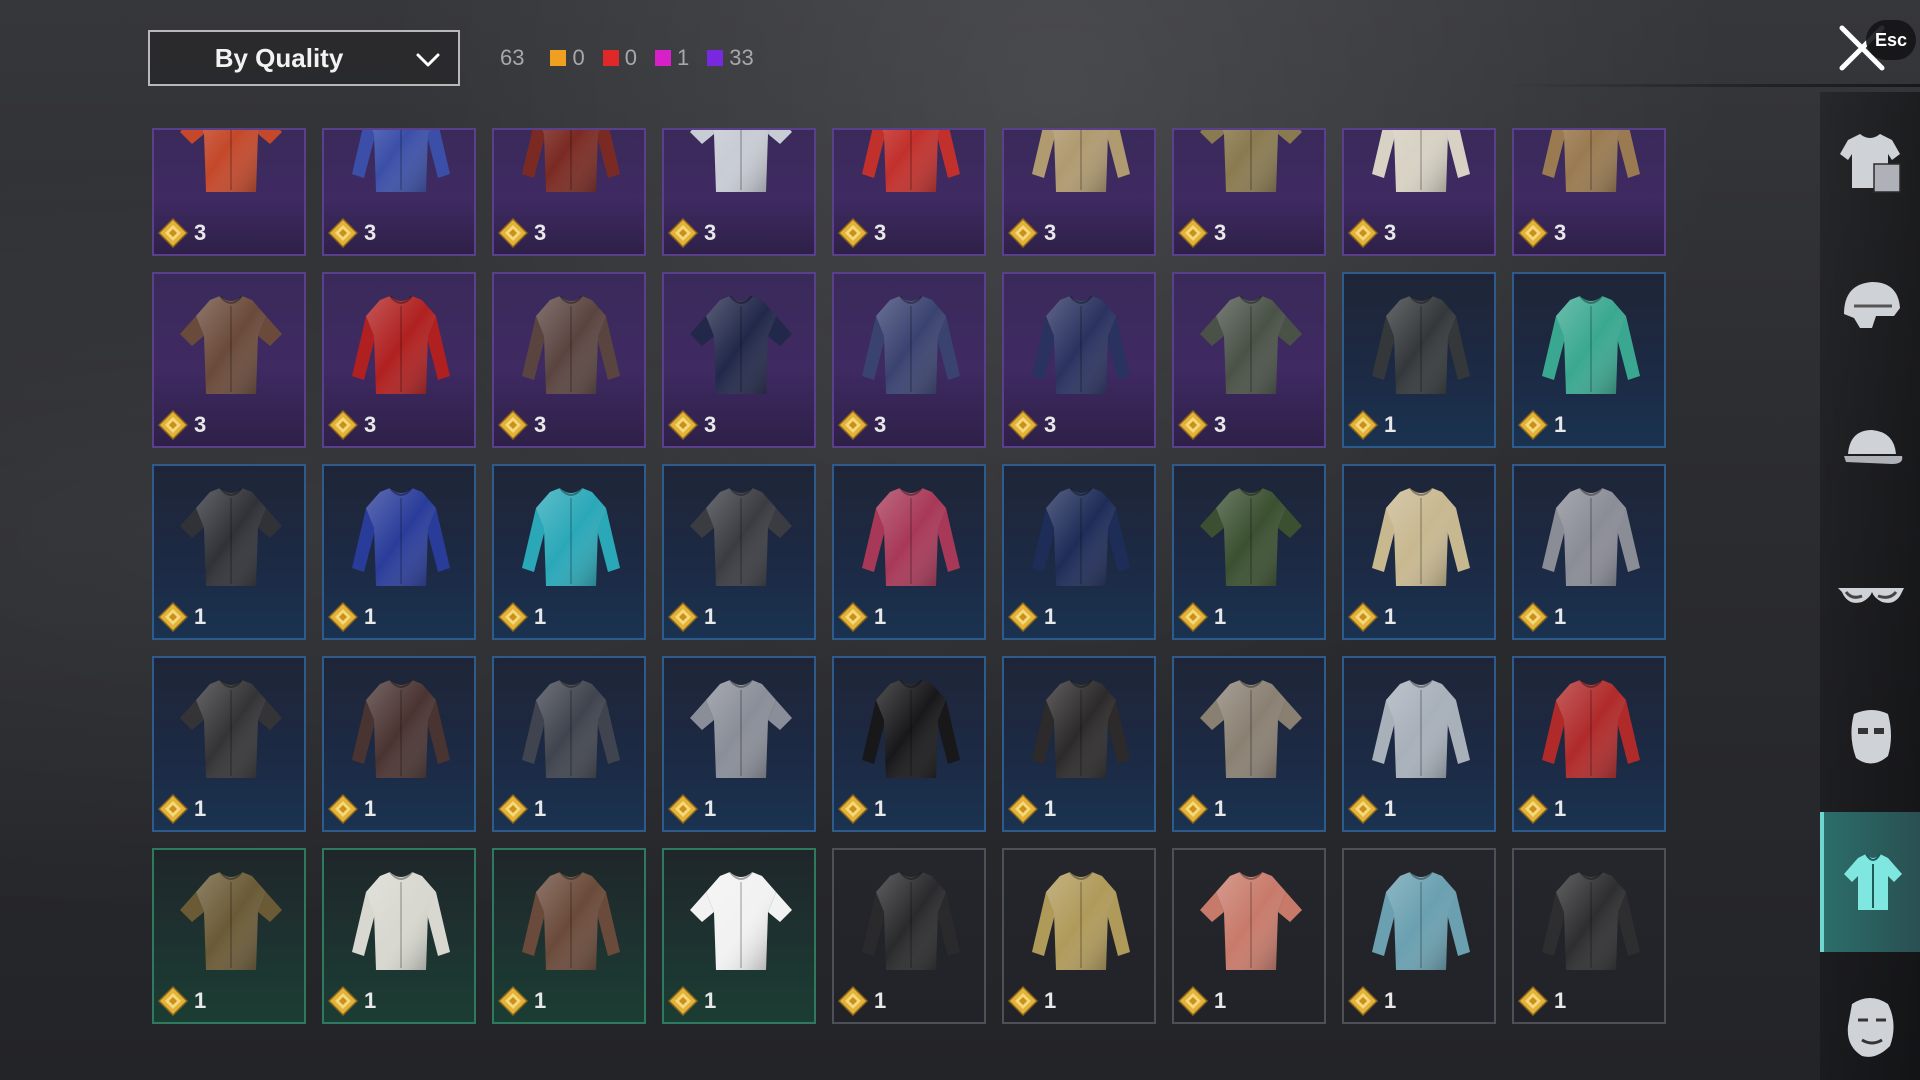  Describe the element at coordinates (512, 57) in the screenshot. I see `total-count: 63` at that location.